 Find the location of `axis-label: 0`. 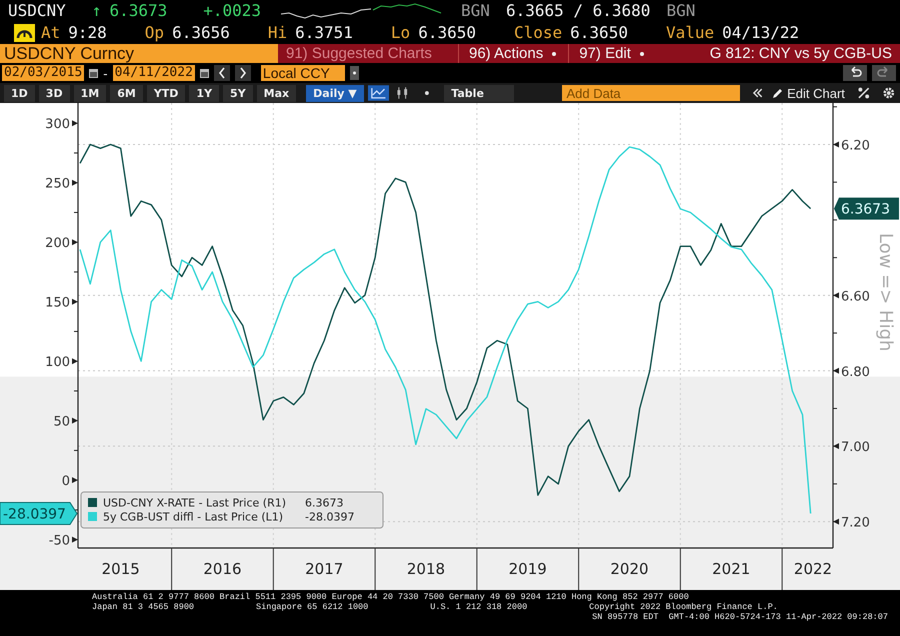

axis-label: 0 is located at coordinates (66, 482).